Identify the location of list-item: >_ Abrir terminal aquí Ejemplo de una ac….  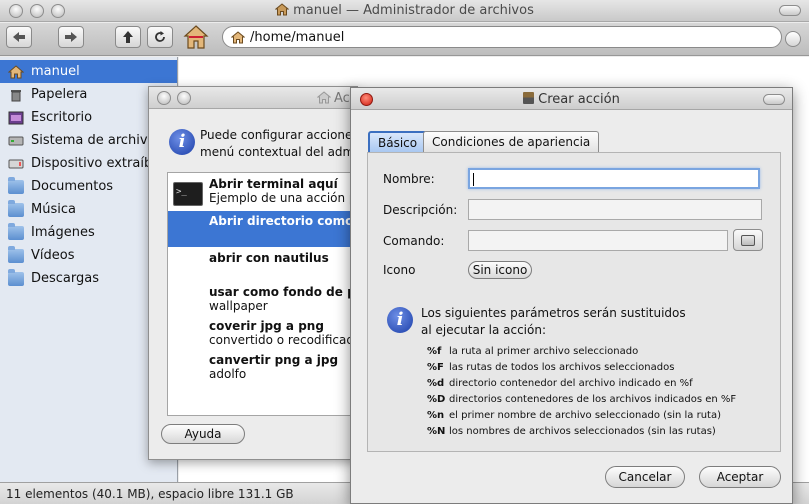
(262, 192).